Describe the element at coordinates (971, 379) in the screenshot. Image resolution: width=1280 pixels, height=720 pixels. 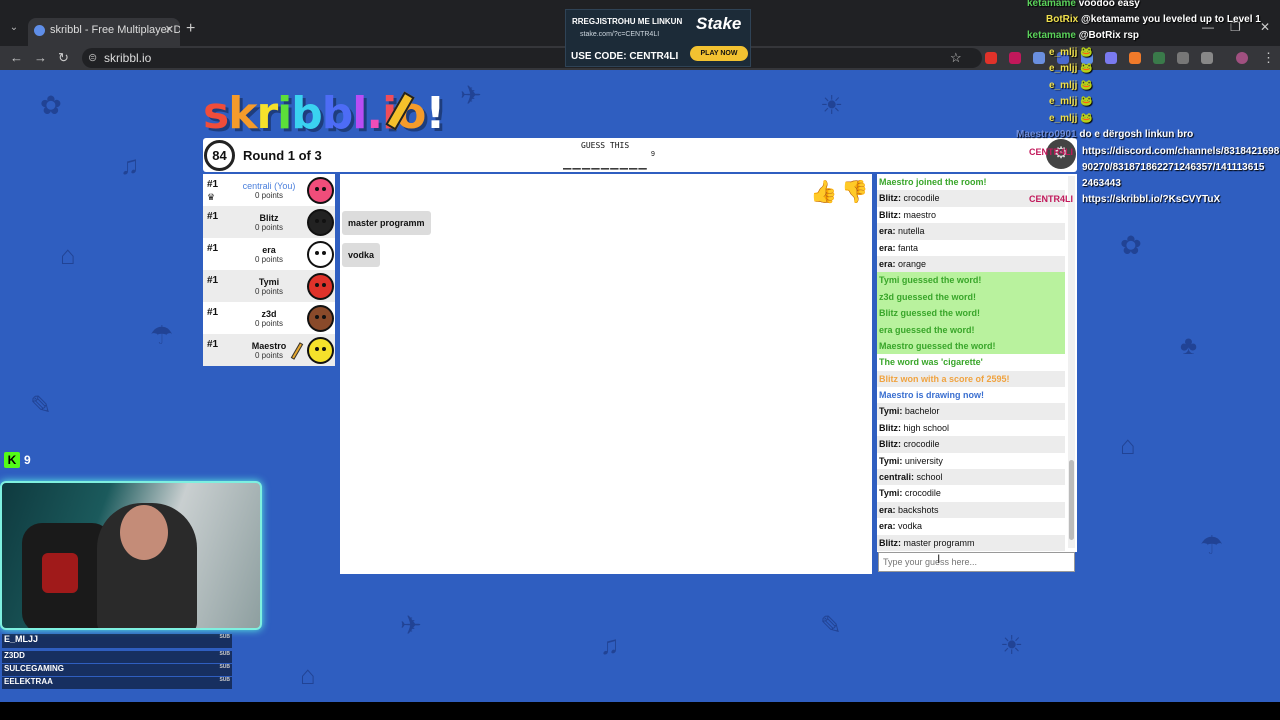
I see `chat-message: Blitz won with a score of 2595!` at that location.